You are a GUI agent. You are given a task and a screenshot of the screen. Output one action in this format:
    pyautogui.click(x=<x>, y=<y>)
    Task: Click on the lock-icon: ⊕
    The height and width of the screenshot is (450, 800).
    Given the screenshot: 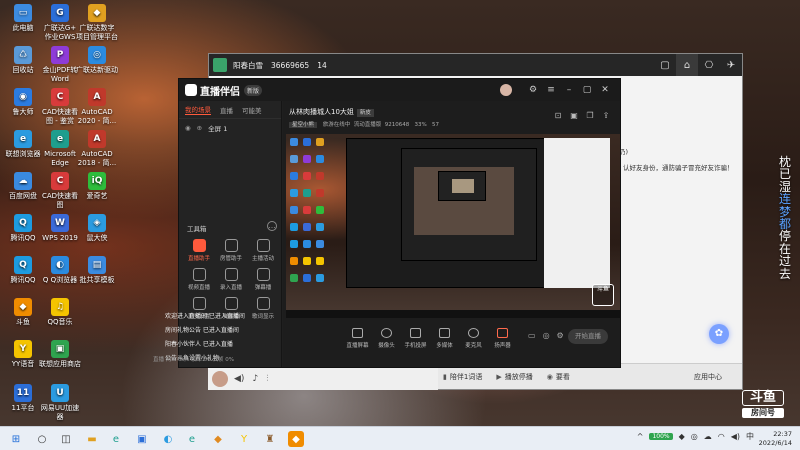 What is the action you would take?
    pyautogui.click(x=199, y=128)
    